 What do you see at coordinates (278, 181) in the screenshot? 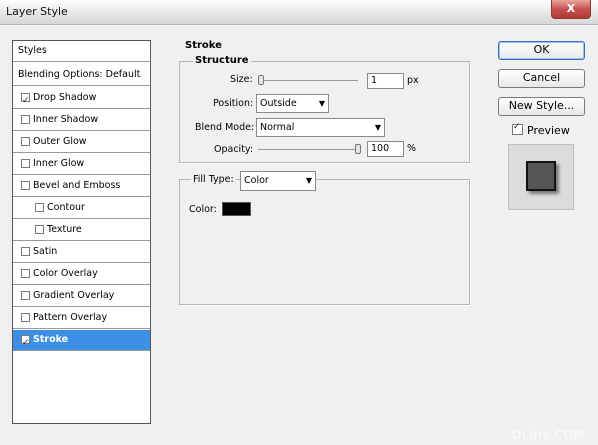
I see `fill-type-dropdown: Color ▼` at bounding box center [278, 181].